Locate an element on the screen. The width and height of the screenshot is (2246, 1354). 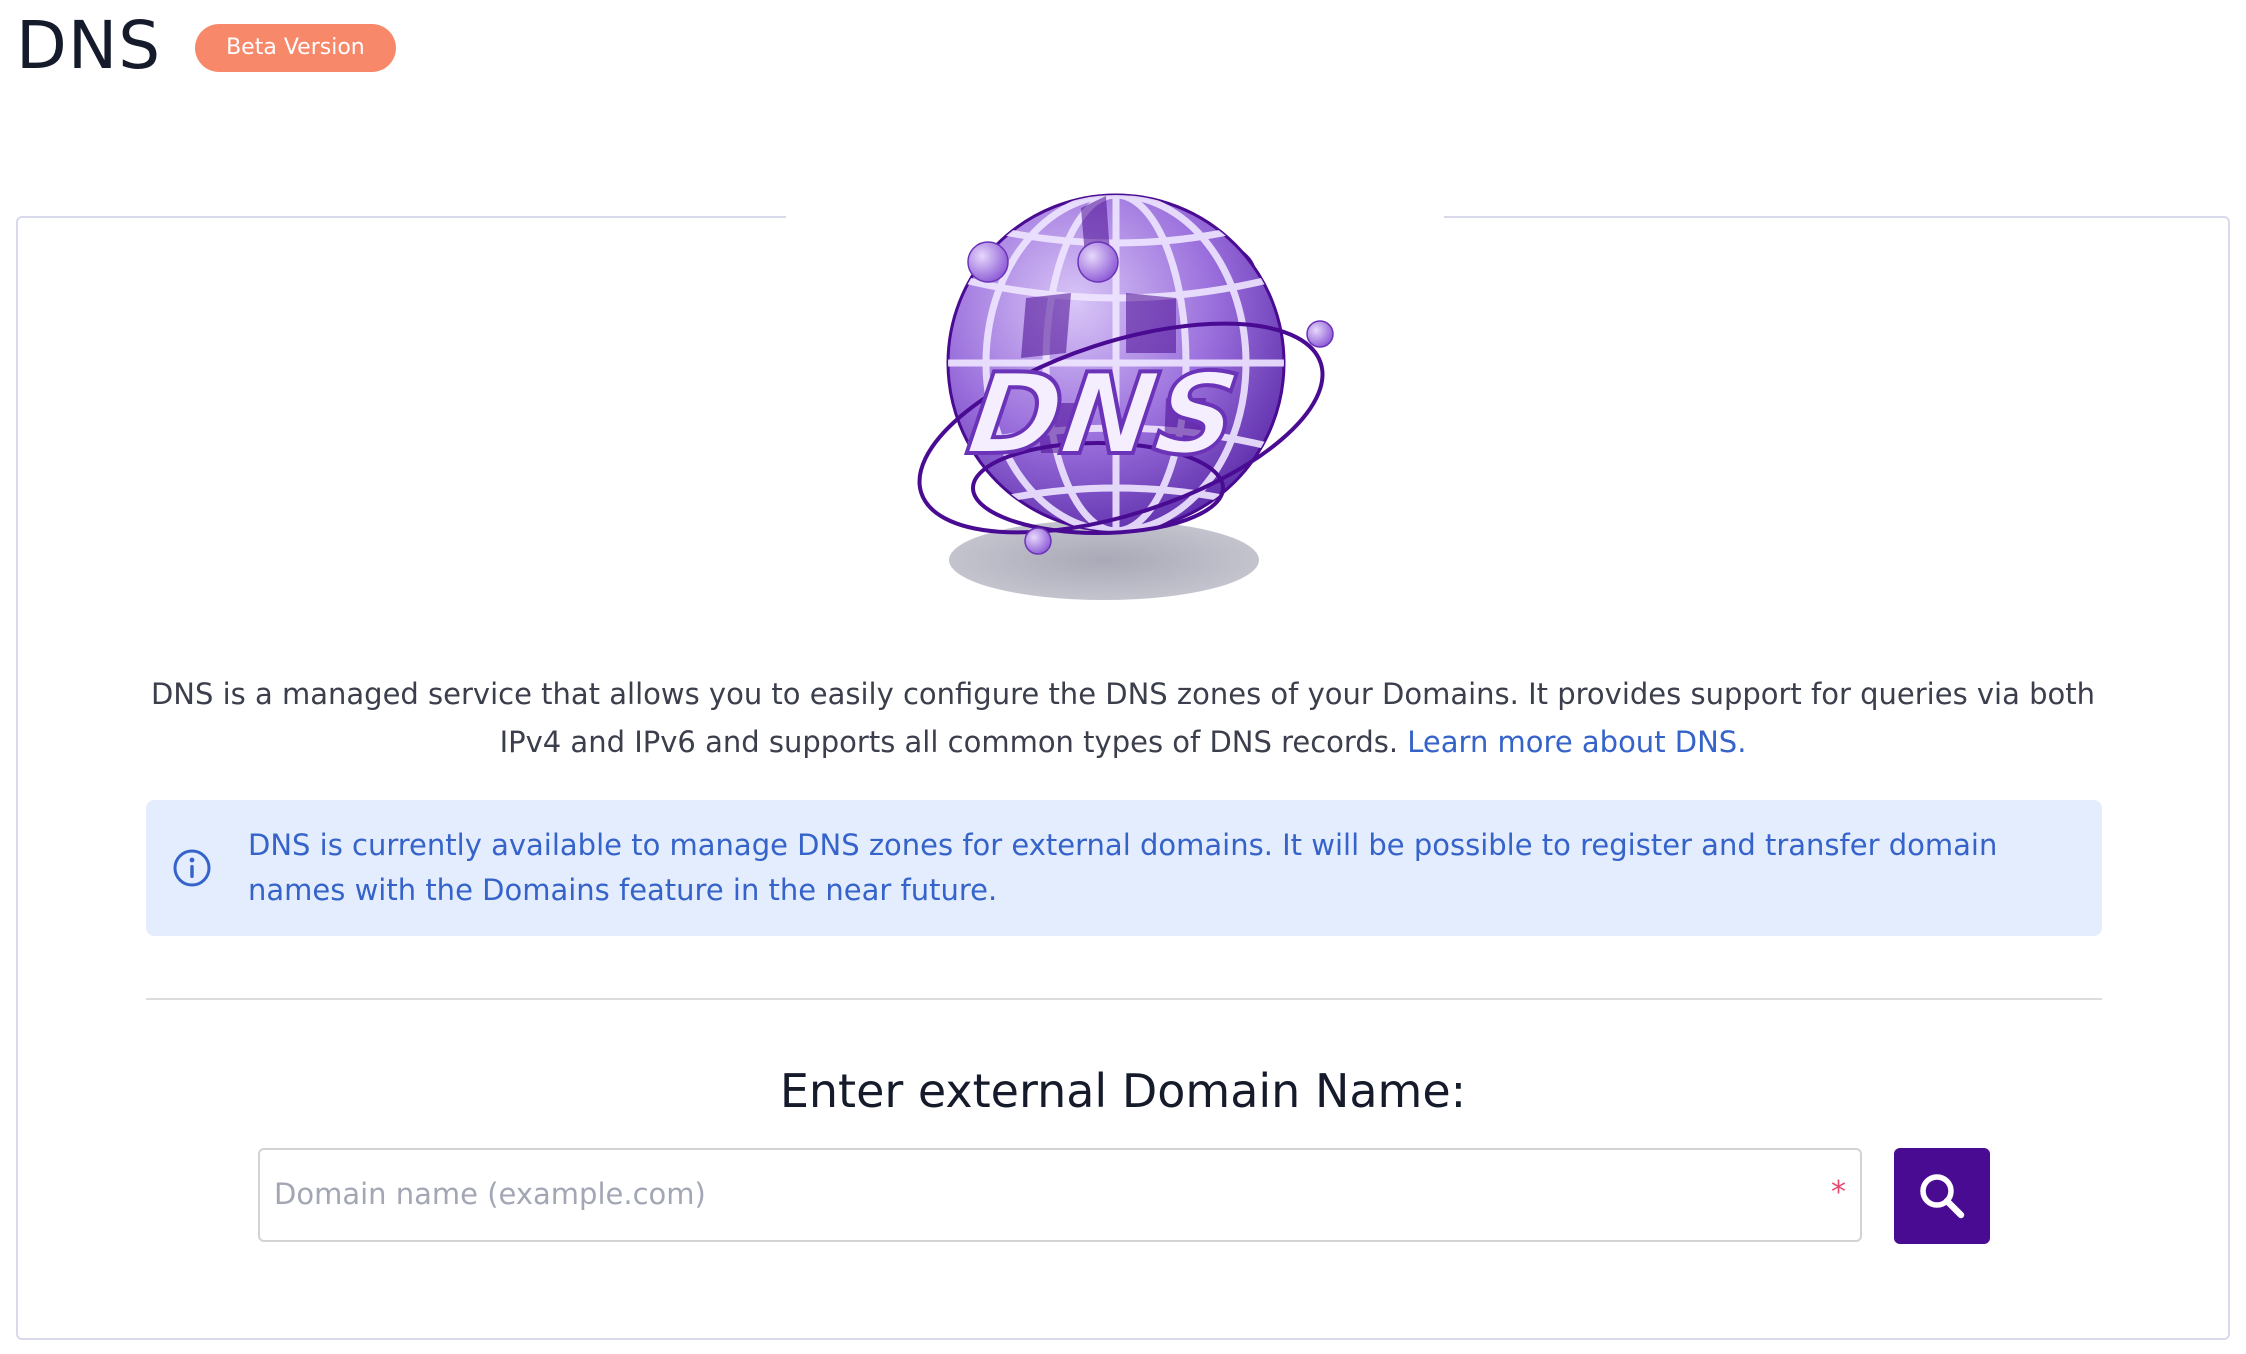
domain-field: * is located at coordinates (1060, 1195).